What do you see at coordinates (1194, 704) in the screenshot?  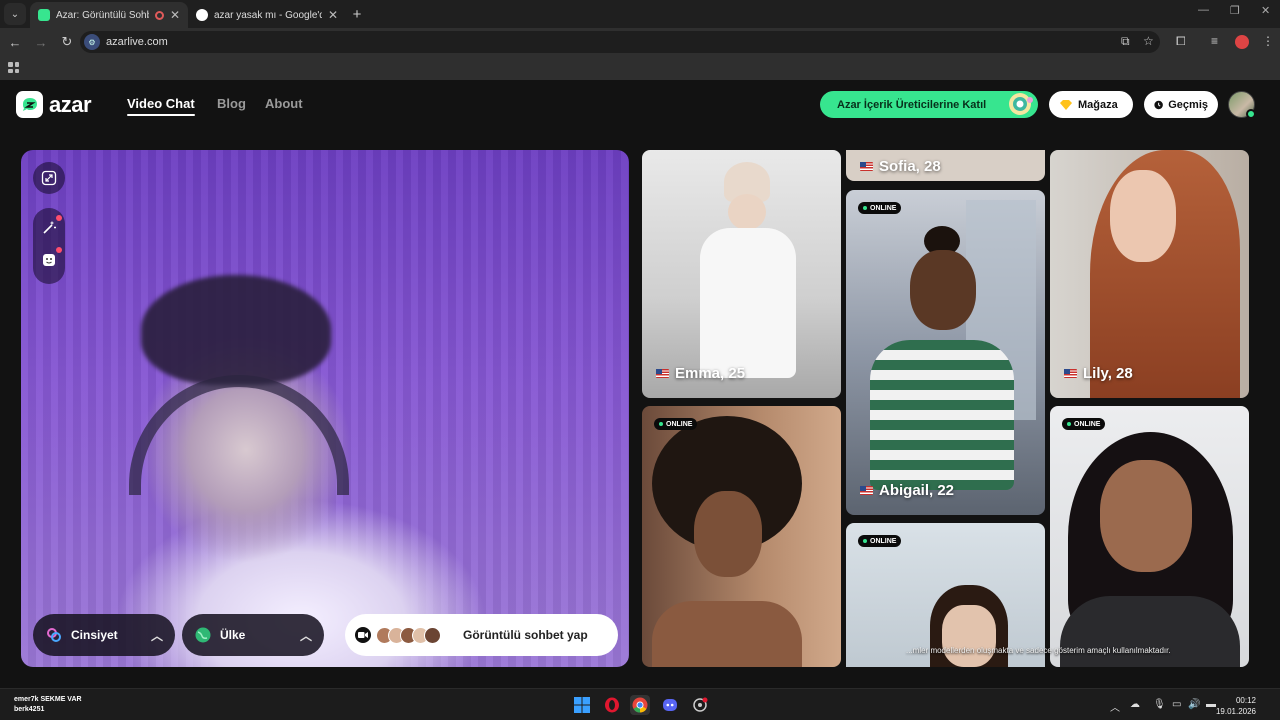 I see `volume-icon: 🔊` at bounding box center [1194, 704].